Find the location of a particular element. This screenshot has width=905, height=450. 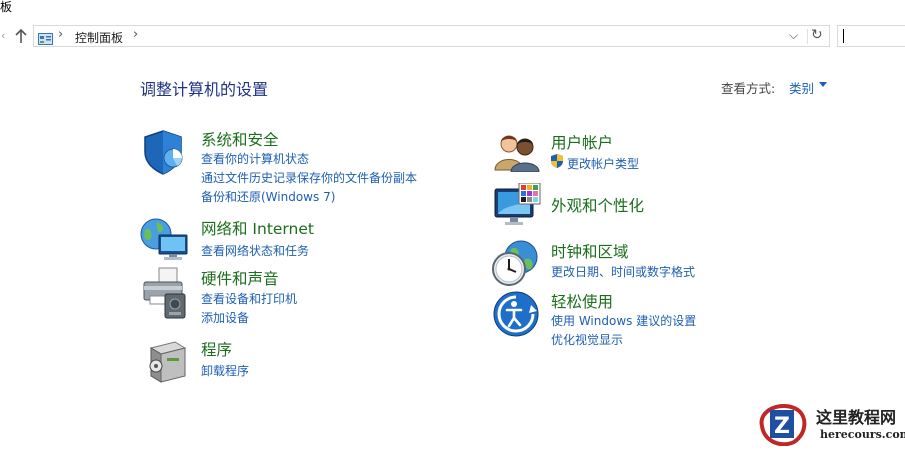

view-by-dropdown: 类别 is located at coordinates (801, 87).